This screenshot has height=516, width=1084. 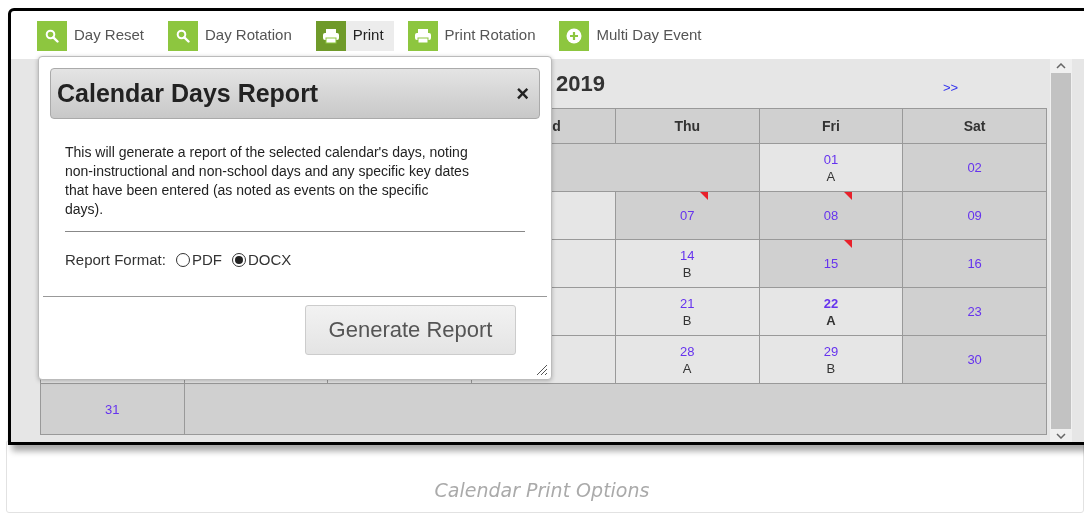 What do you see at coordinates (1061, 66) in the screenshot?
I see `scroll-up-icon` at bounding box center [1061, 66].